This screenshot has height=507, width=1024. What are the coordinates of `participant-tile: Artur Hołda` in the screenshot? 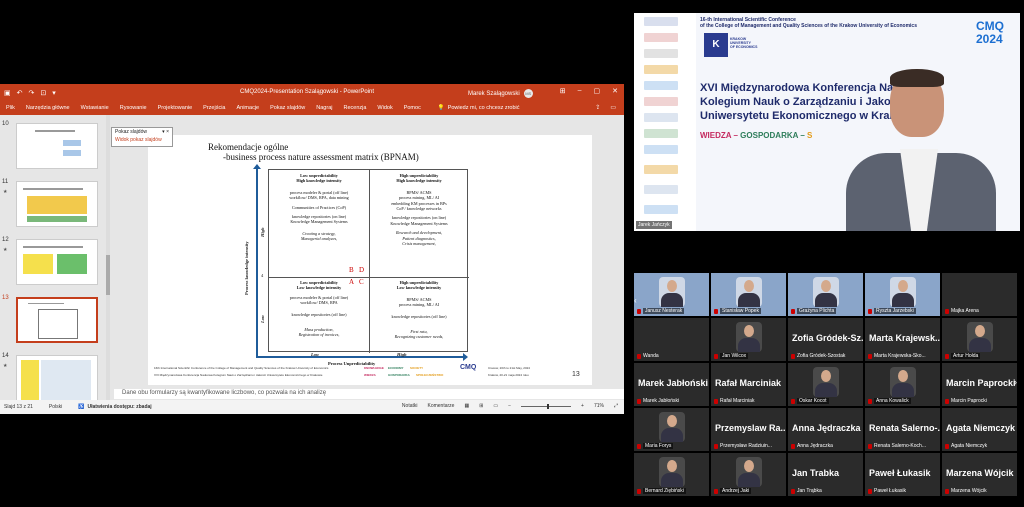 It's located at (979, 339).